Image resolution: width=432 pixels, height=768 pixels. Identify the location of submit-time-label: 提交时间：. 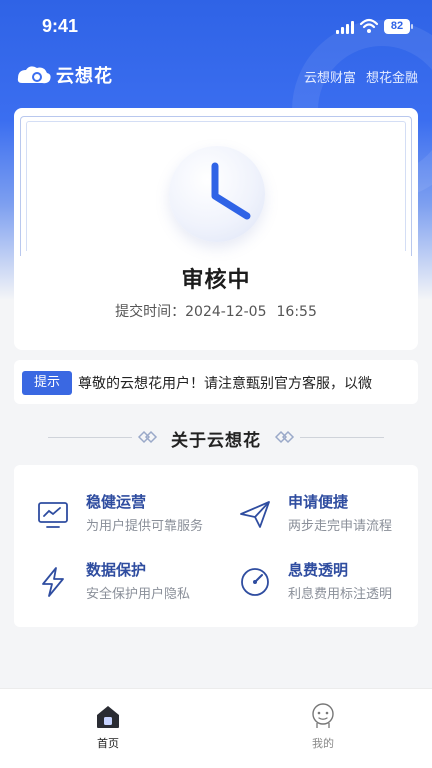
(150, 312).